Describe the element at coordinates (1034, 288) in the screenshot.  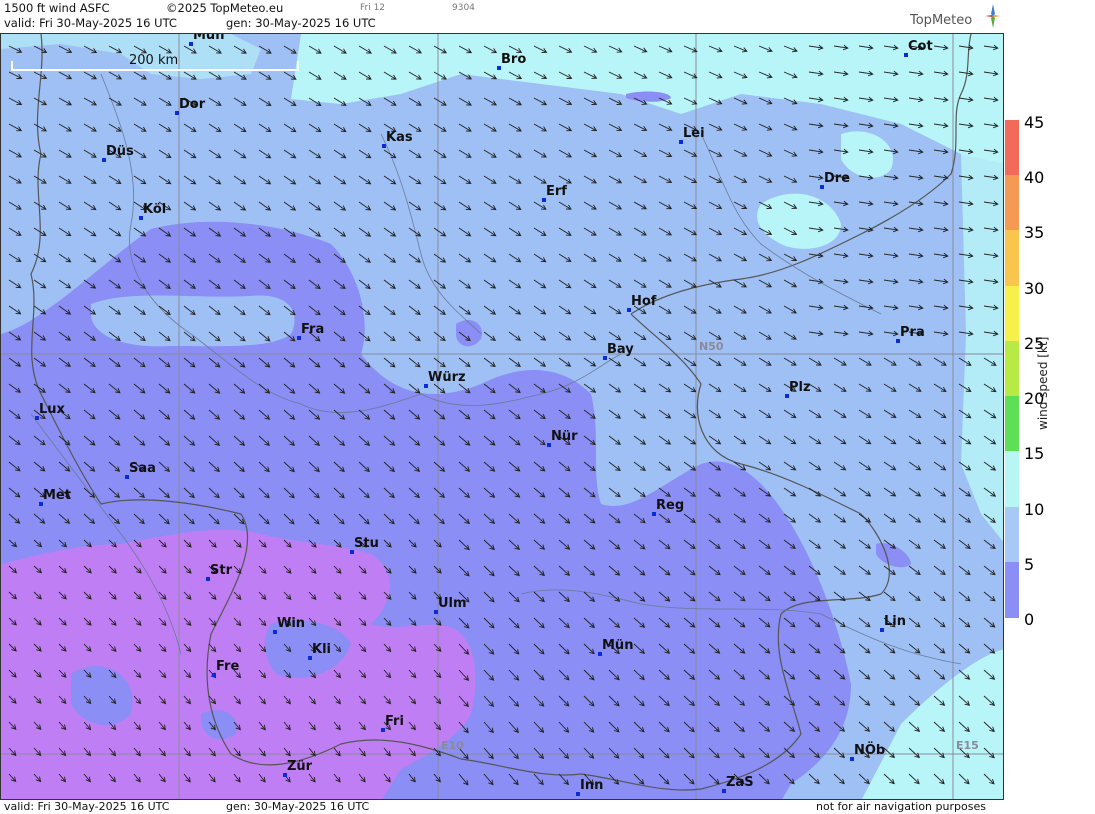
I see `legend-tick: 30` at that location.